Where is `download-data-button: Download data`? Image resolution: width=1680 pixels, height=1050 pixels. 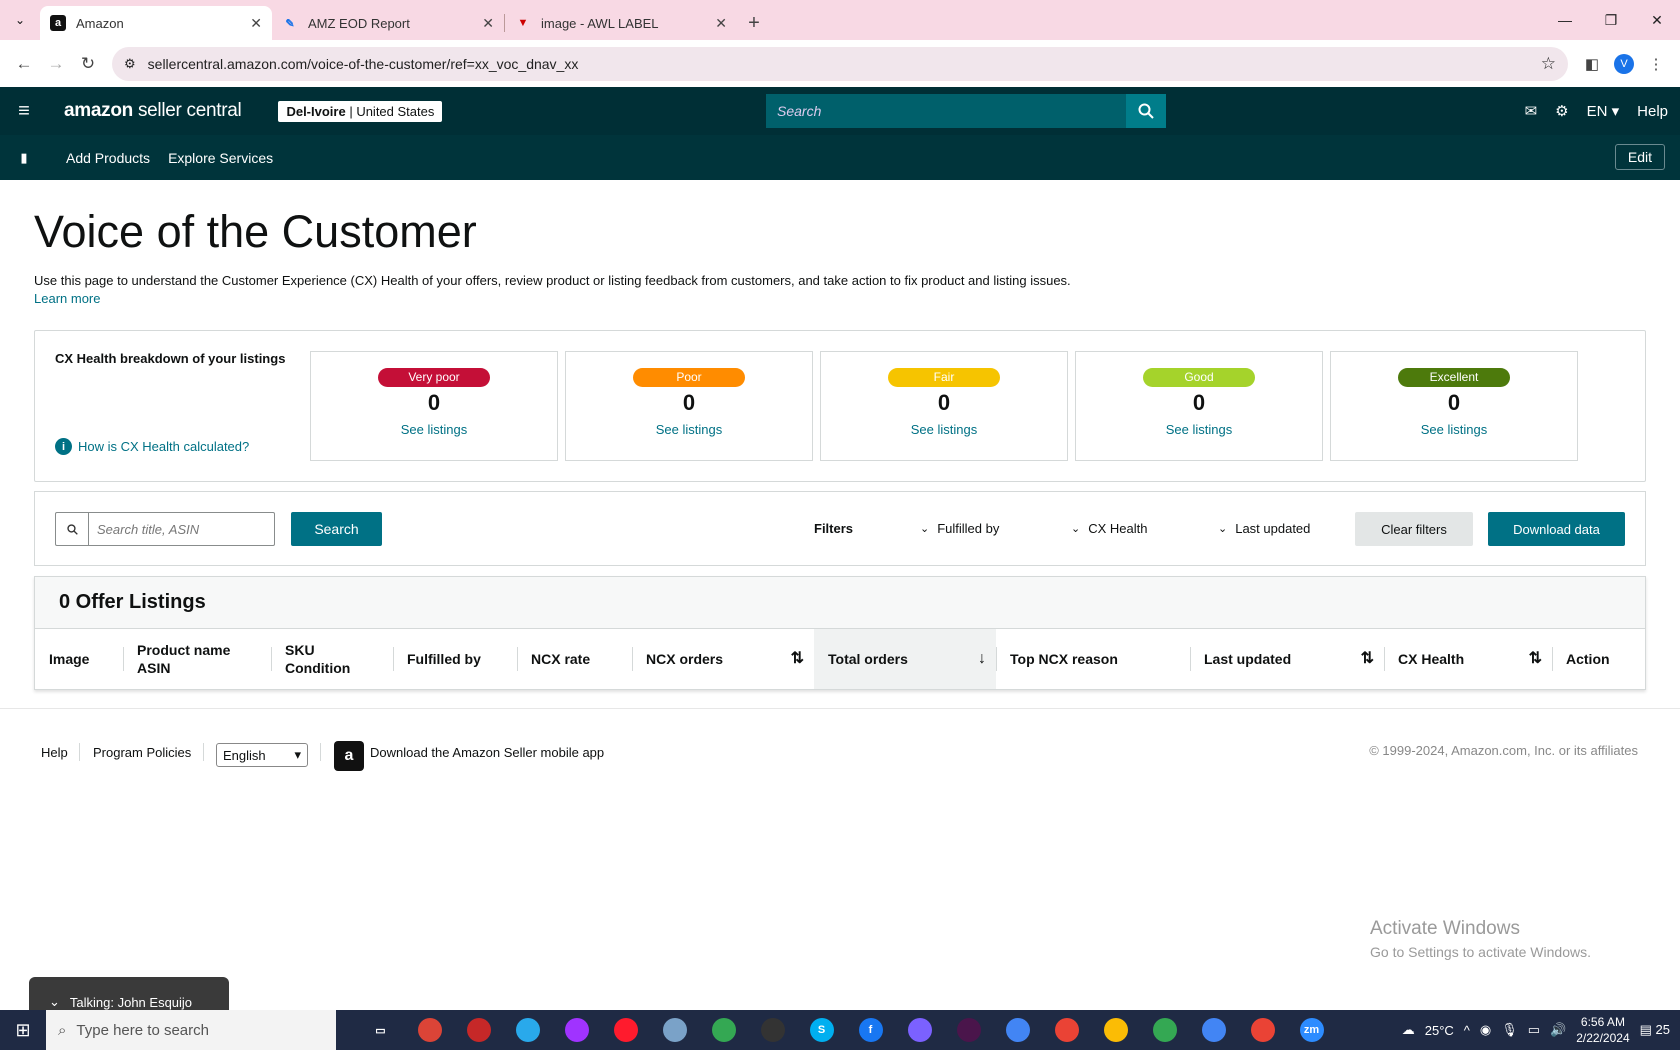 download-data-button: Download data is located at coordinates (1556, 529).